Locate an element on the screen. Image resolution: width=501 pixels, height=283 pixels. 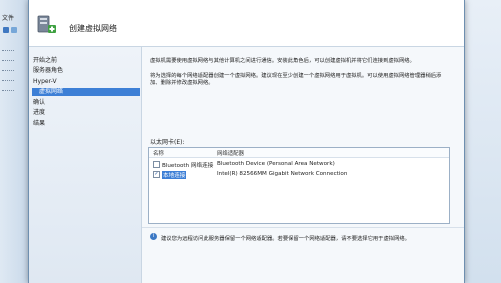
adapter-checkbox is located at coordinates (156, 164).